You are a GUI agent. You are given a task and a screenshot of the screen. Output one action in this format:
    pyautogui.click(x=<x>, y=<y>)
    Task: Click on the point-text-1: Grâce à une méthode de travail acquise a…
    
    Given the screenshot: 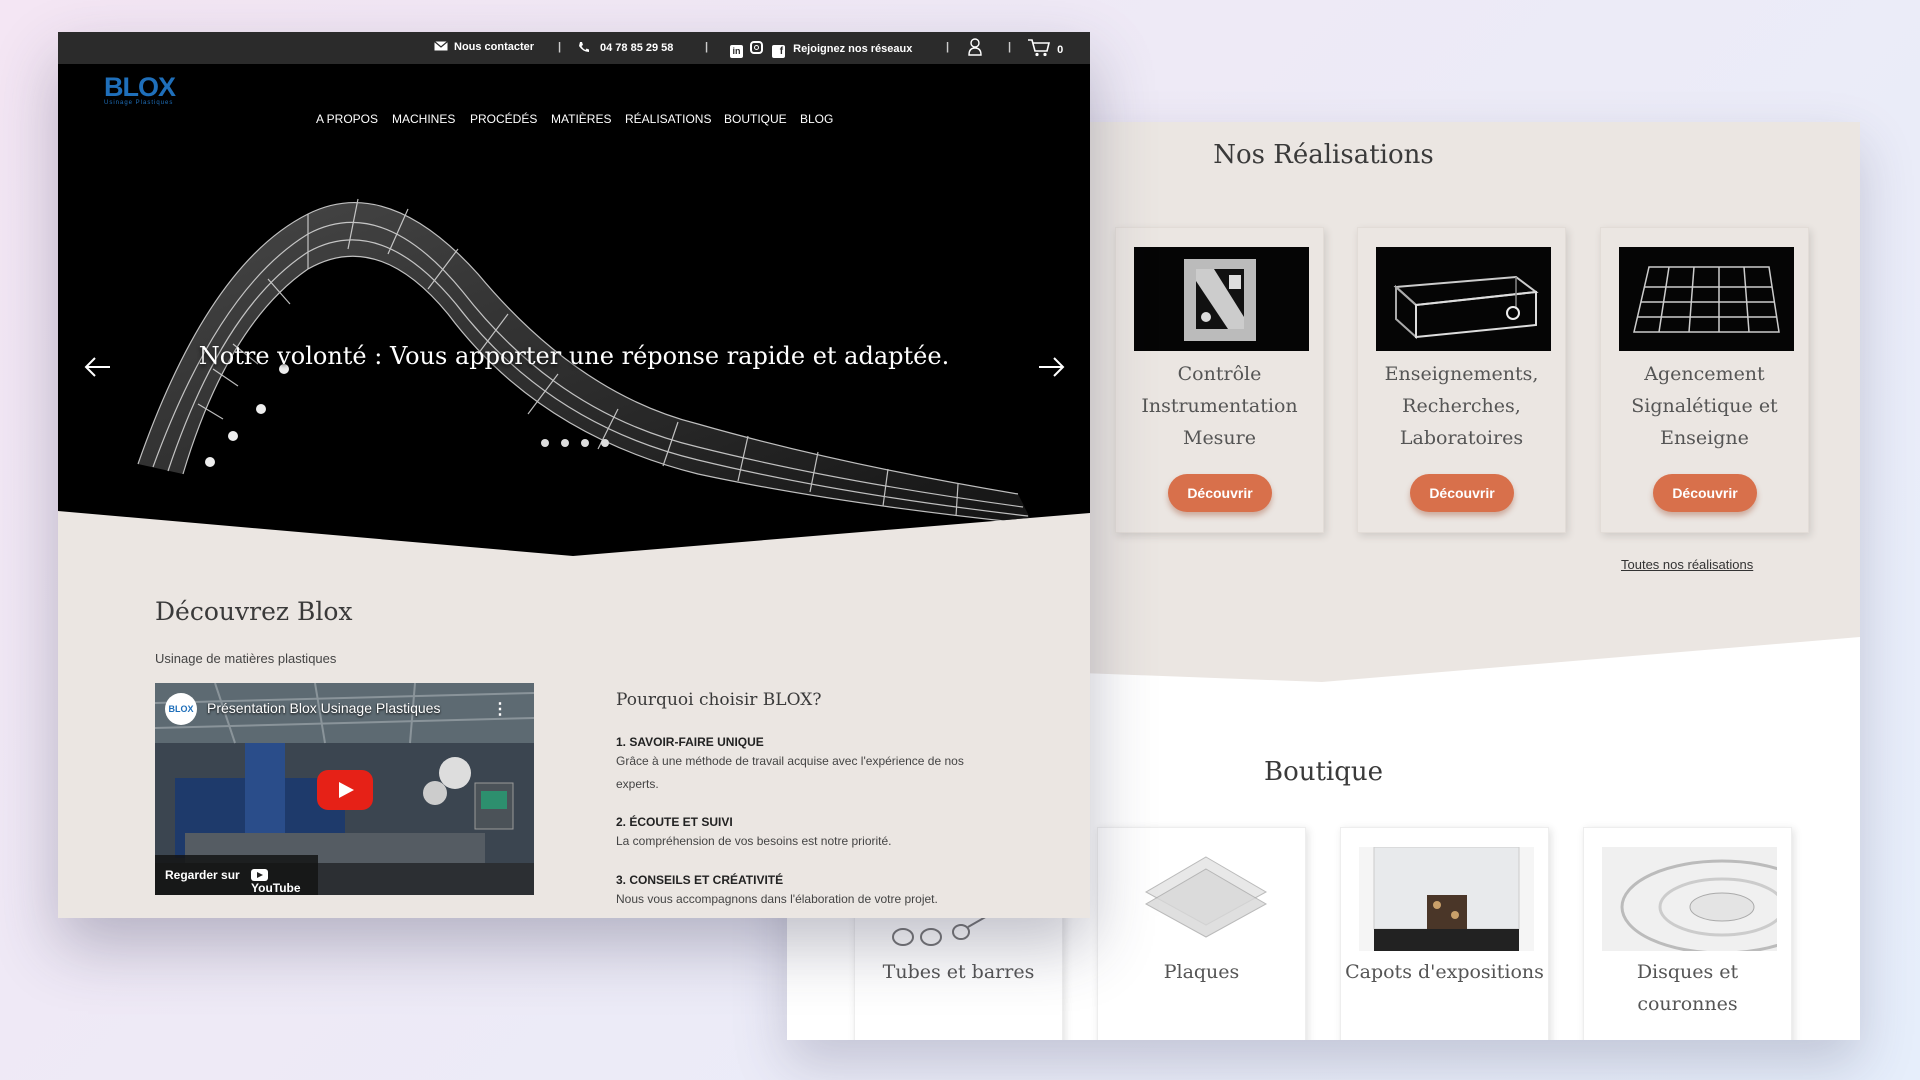 What is the action you would take?
    pyautogui.click(x=790, y=772)
    